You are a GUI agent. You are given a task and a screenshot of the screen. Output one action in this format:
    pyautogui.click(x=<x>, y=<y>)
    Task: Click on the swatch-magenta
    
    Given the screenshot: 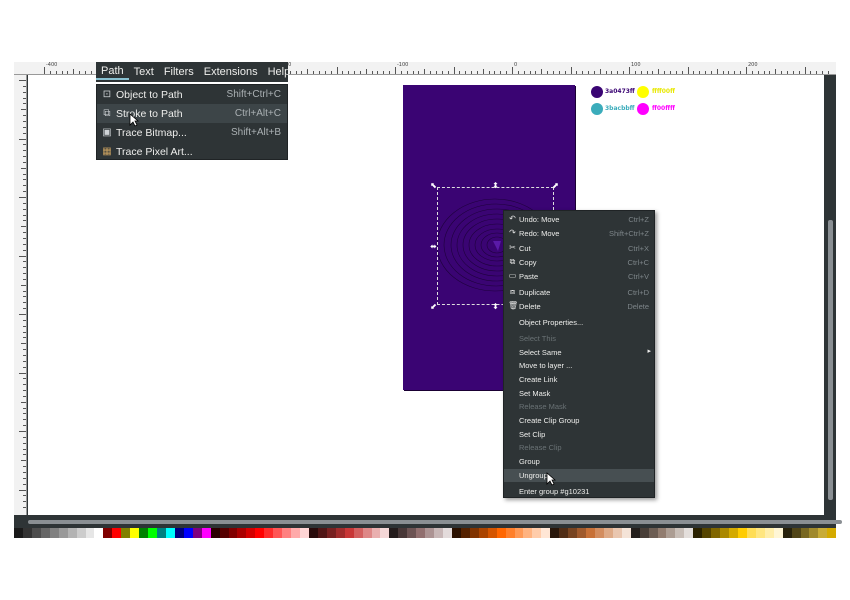 What is the action you would take?
    pyautogui.click(x=643, y=109)
    